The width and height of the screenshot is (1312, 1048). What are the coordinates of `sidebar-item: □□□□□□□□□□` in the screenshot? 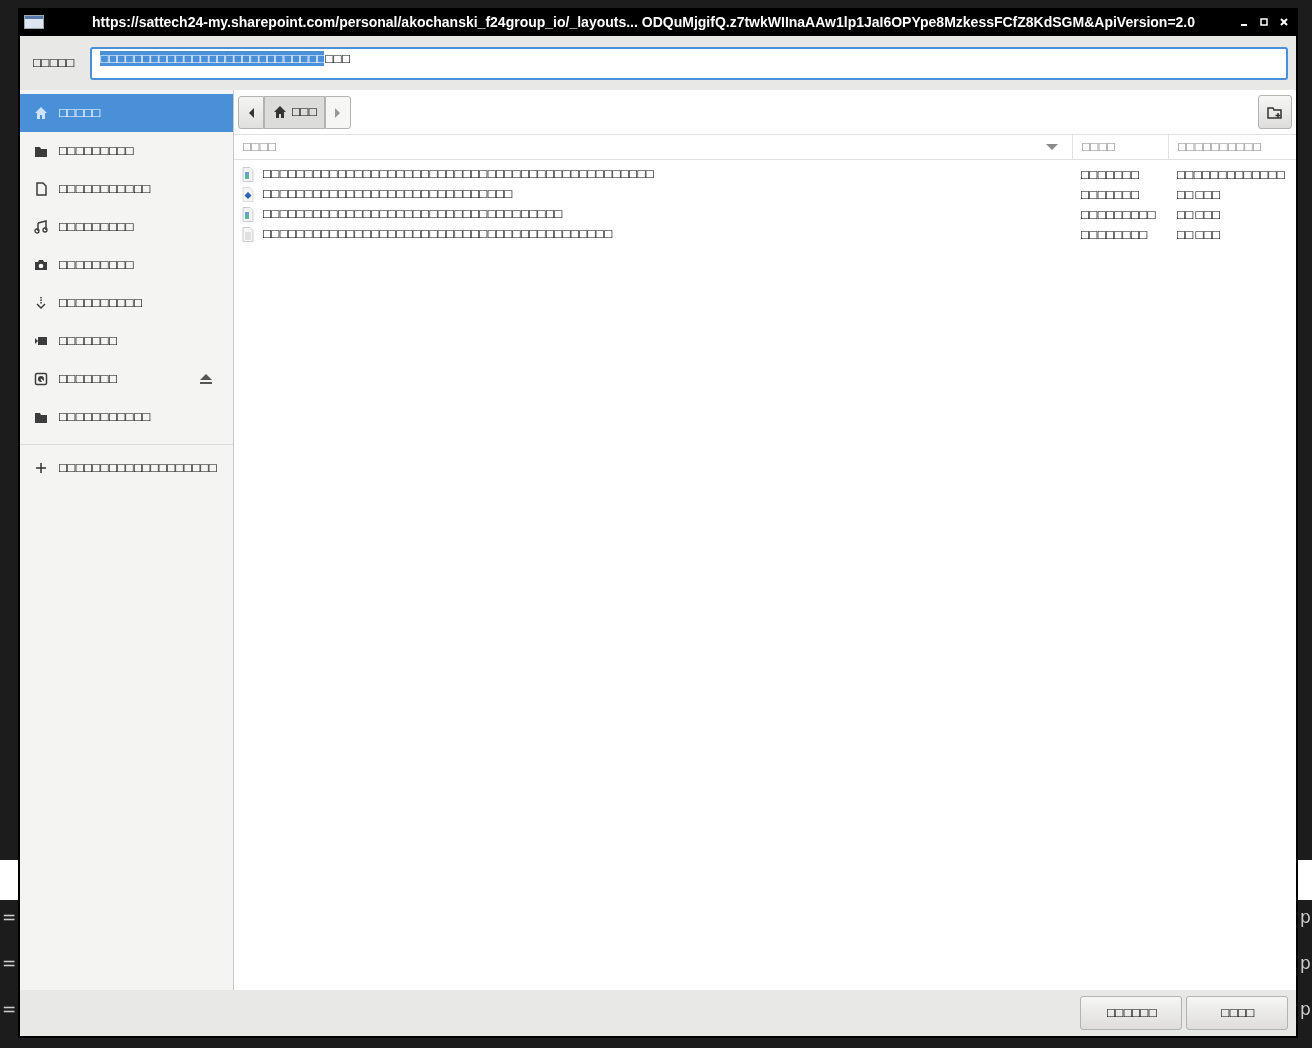 It's located at (126, 303).